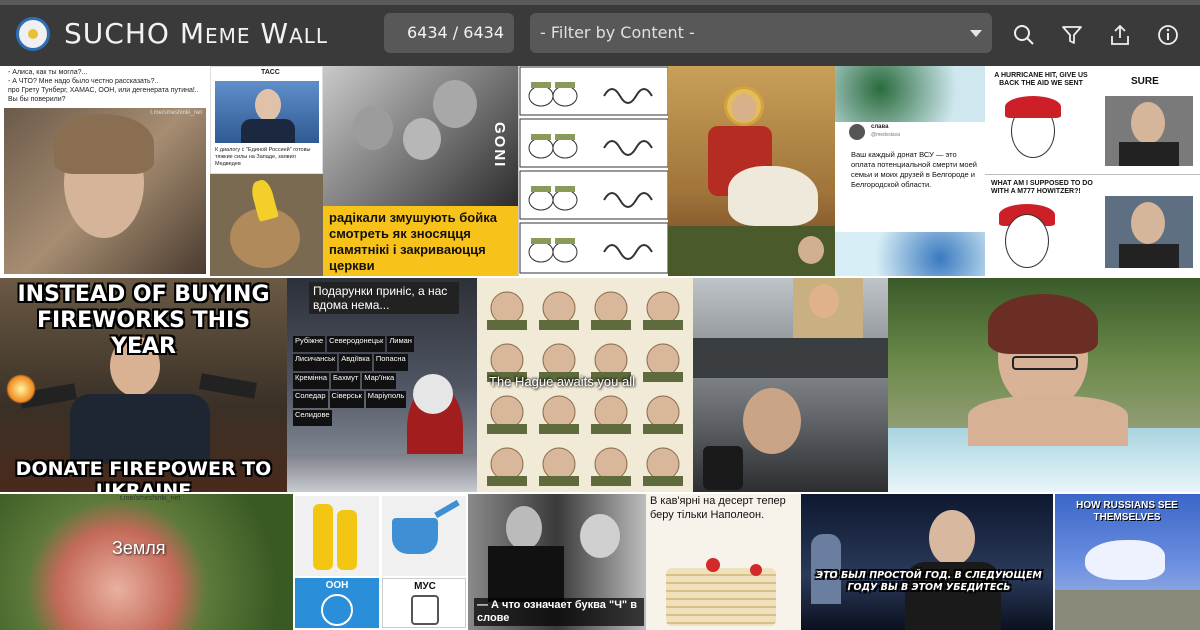 The image size is (1200, 630). I want to click on meme-tile-hague: The Hague awaits you all, so click(585, 385).